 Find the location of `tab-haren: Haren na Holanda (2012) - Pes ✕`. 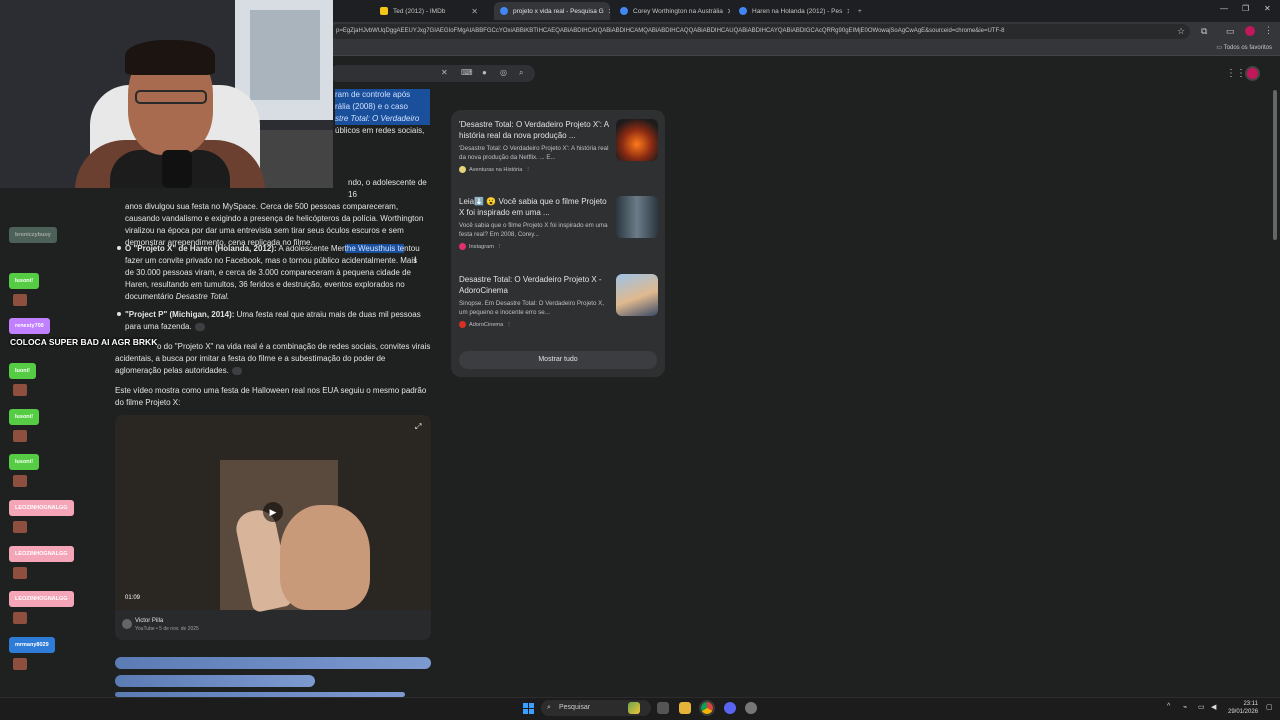

tab-haren: Haren na Holanda (2012) - Pes ✕ is located at coordinates (791, 11).